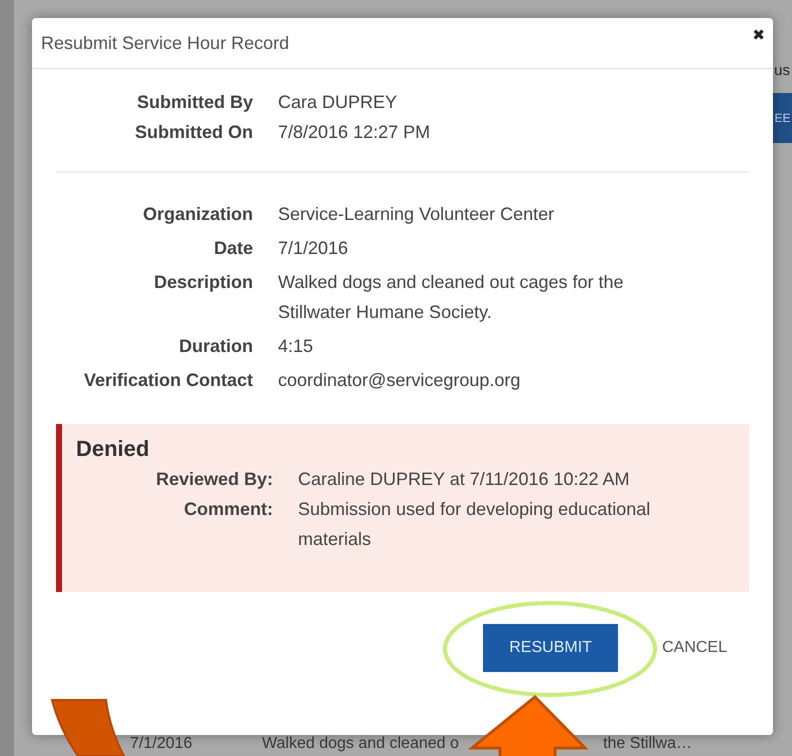 This screenshot has width=792, height=756. What do you see at coordinates (228, 509) in the screenshot?
I see `field-label: Comment:` at bounding box center [228, 509].